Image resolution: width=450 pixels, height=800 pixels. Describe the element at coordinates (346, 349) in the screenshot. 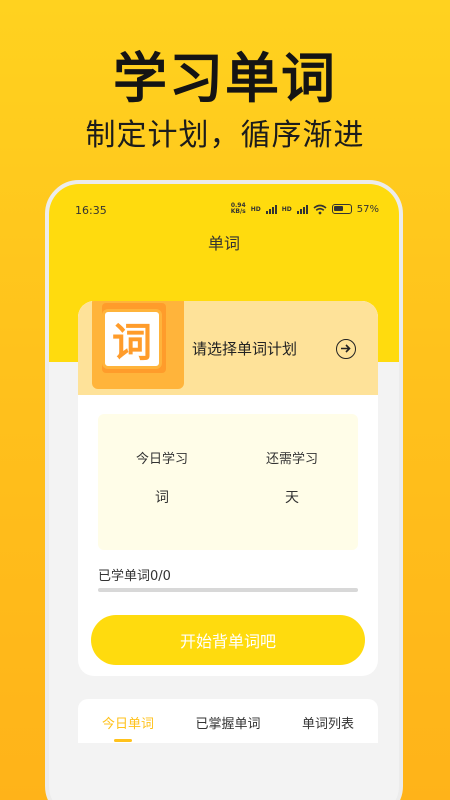

I see `arrow-right-circle-icon` at that location.